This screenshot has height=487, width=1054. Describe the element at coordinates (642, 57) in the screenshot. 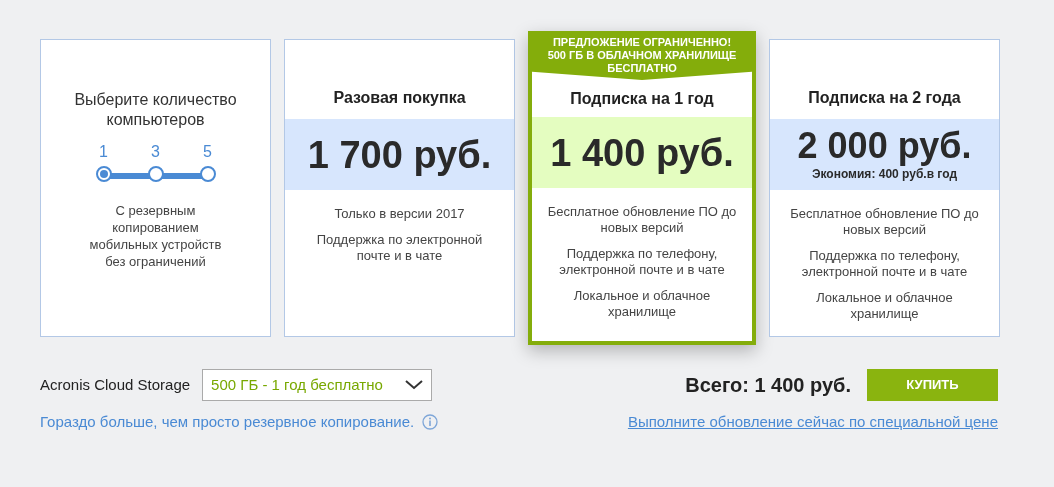

I see `offer-banner: ПРЕДЛОЖЕНИЕ ОГРАНИЧЕННО! 500 ГБ В ОБЛАЧНОМ ХРАНИЛИЩЕ БЕСПЛАТНО` at that location.